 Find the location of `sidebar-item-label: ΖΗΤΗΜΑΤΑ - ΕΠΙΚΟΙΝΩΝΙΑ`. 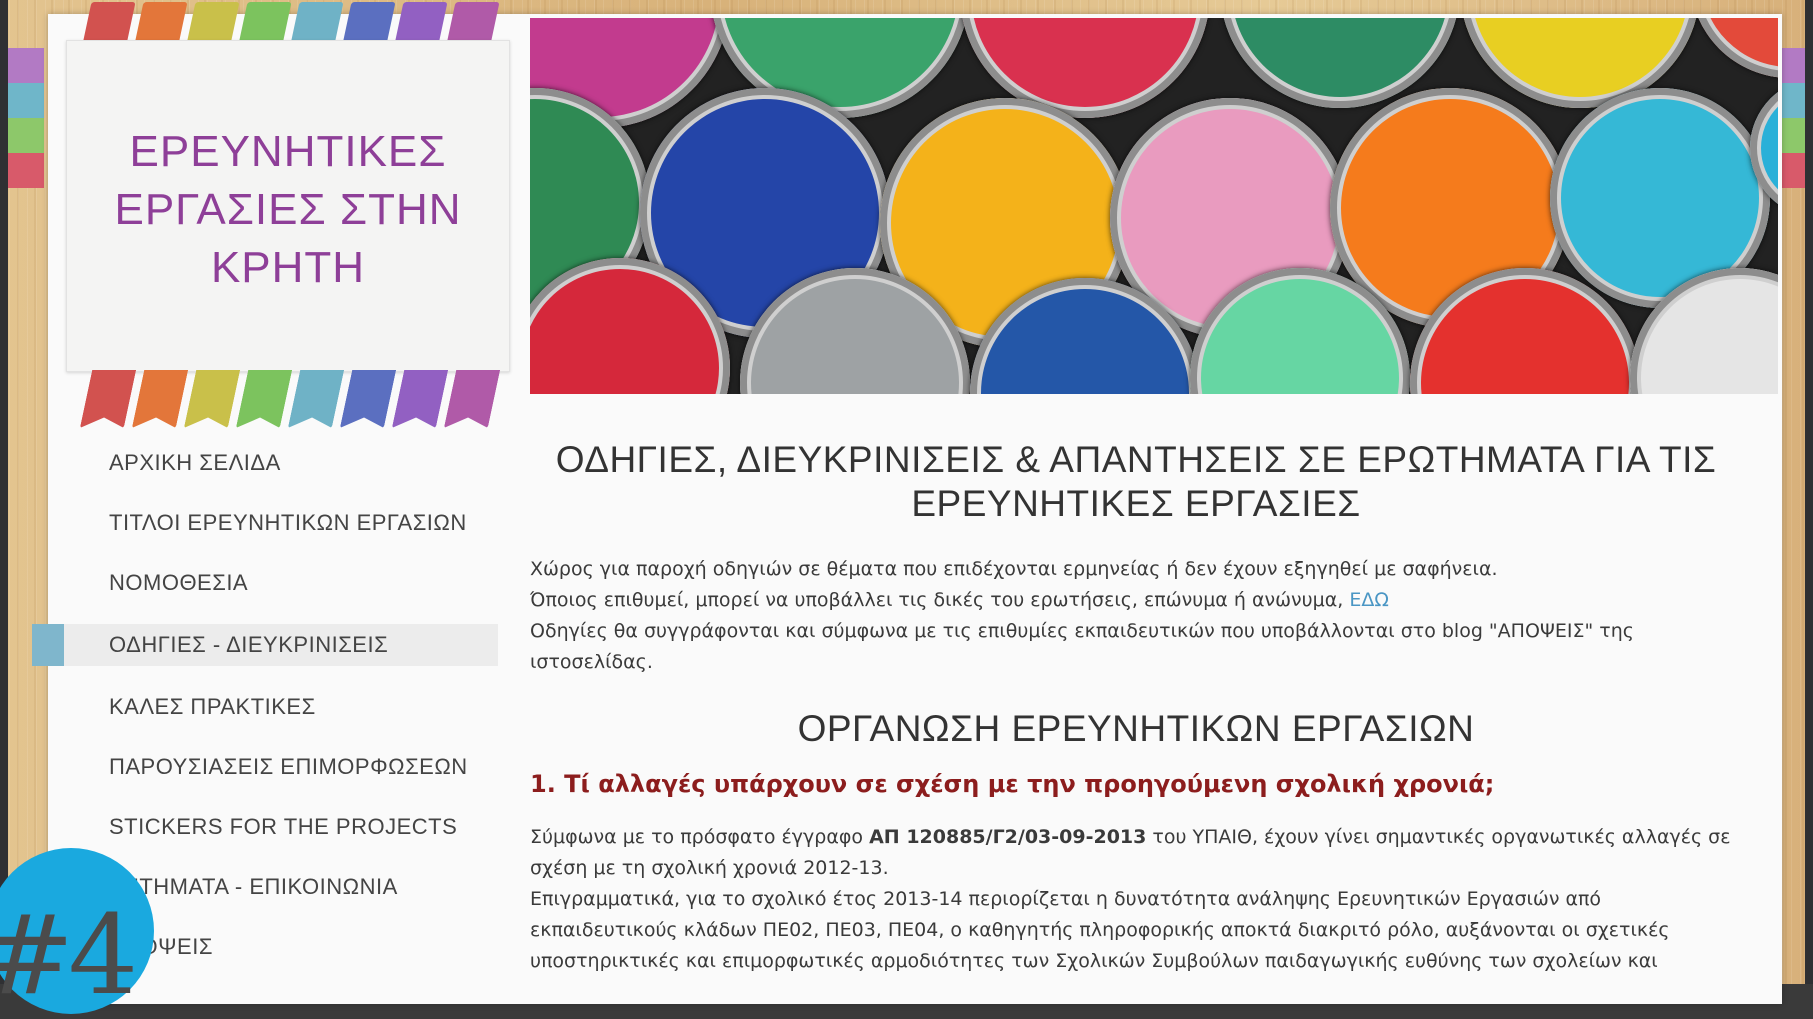

sidebar-item-label: ΖΗΤΗΜΑΤΑ - ΕΠΙΚΟΙΝΩΝΙΑ is located at coordinates (253, 886).